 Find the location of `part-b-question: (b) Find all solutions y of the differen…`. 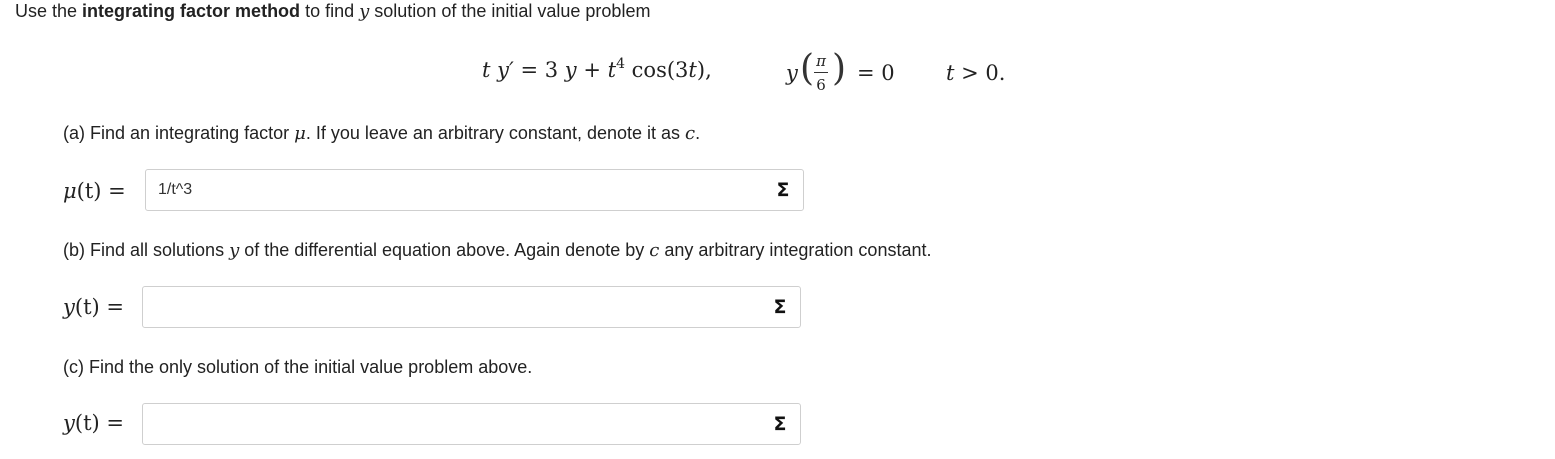

part-b-question: (b) Find all solutions y of the differen… is located at coordinates (497, 250).